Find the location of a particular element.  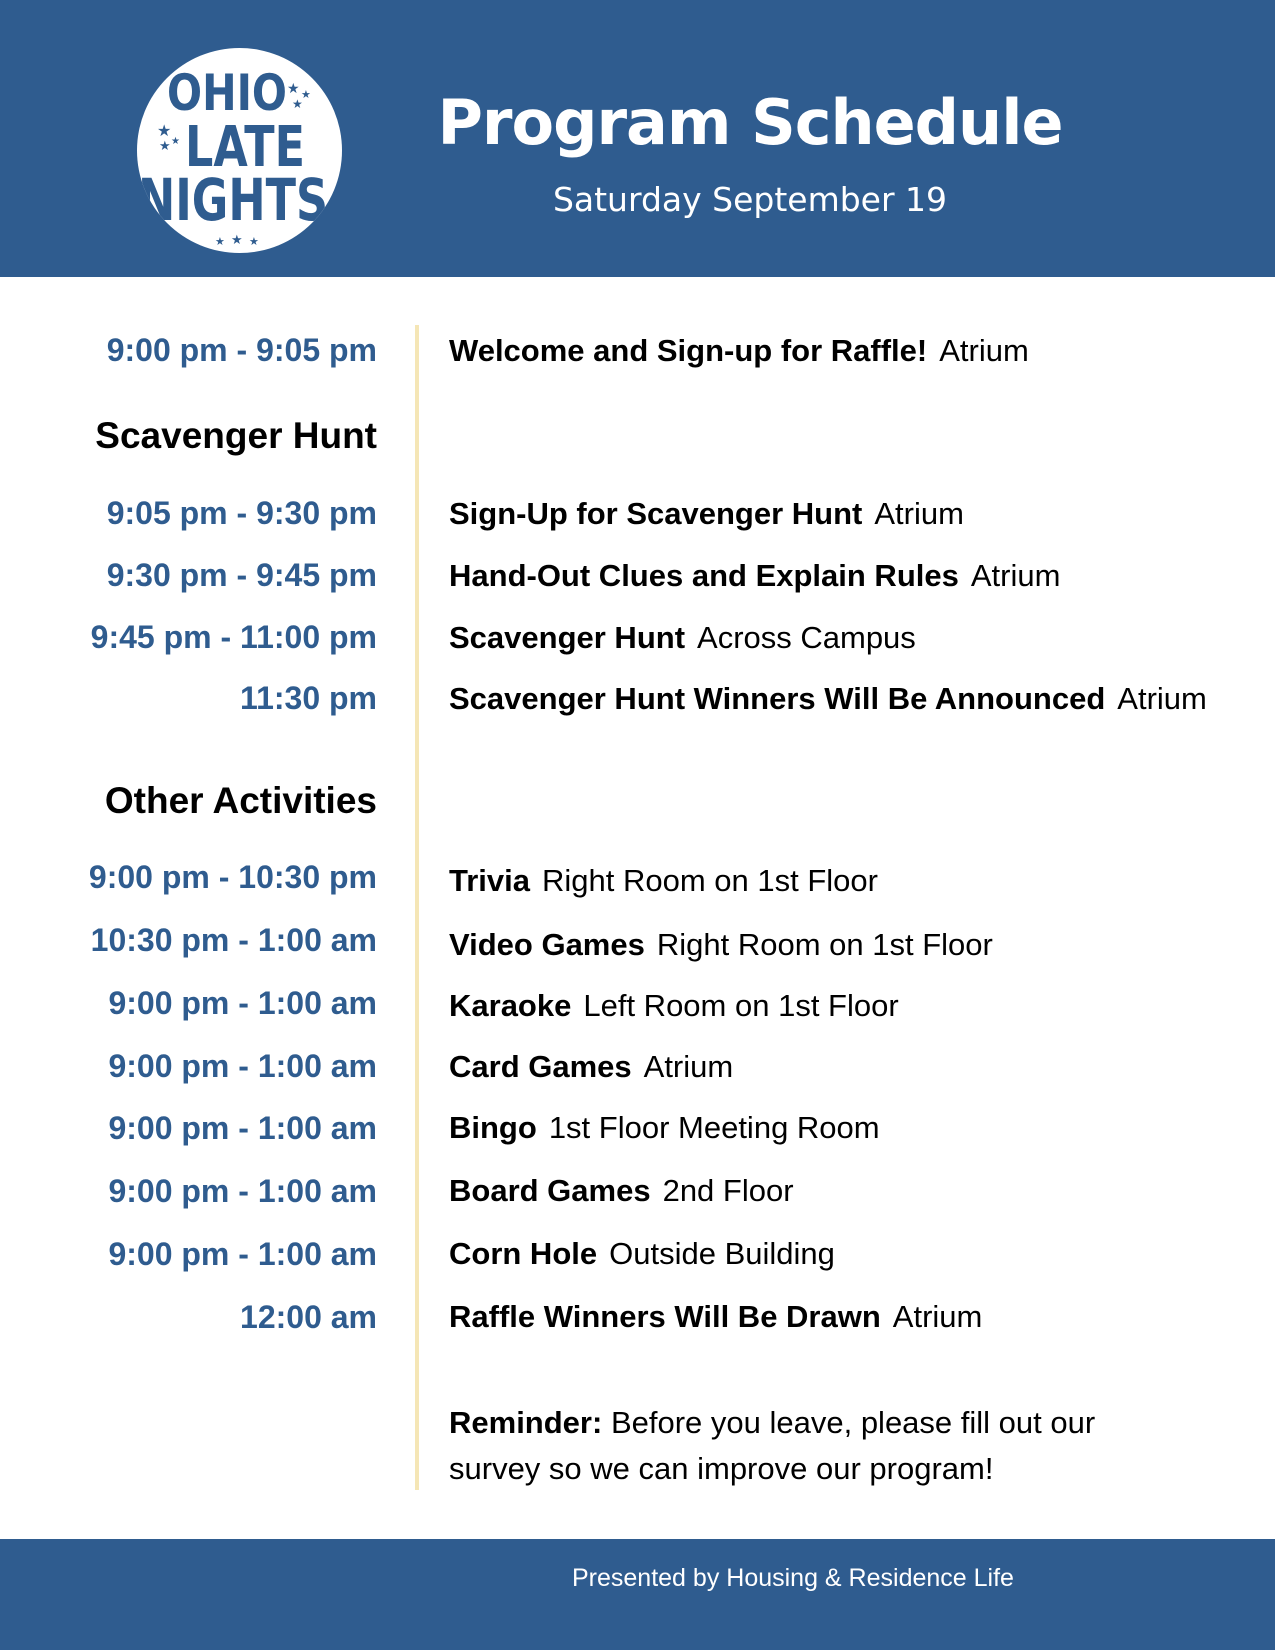

event-name: Video Games is located at coordinates (547, 944).